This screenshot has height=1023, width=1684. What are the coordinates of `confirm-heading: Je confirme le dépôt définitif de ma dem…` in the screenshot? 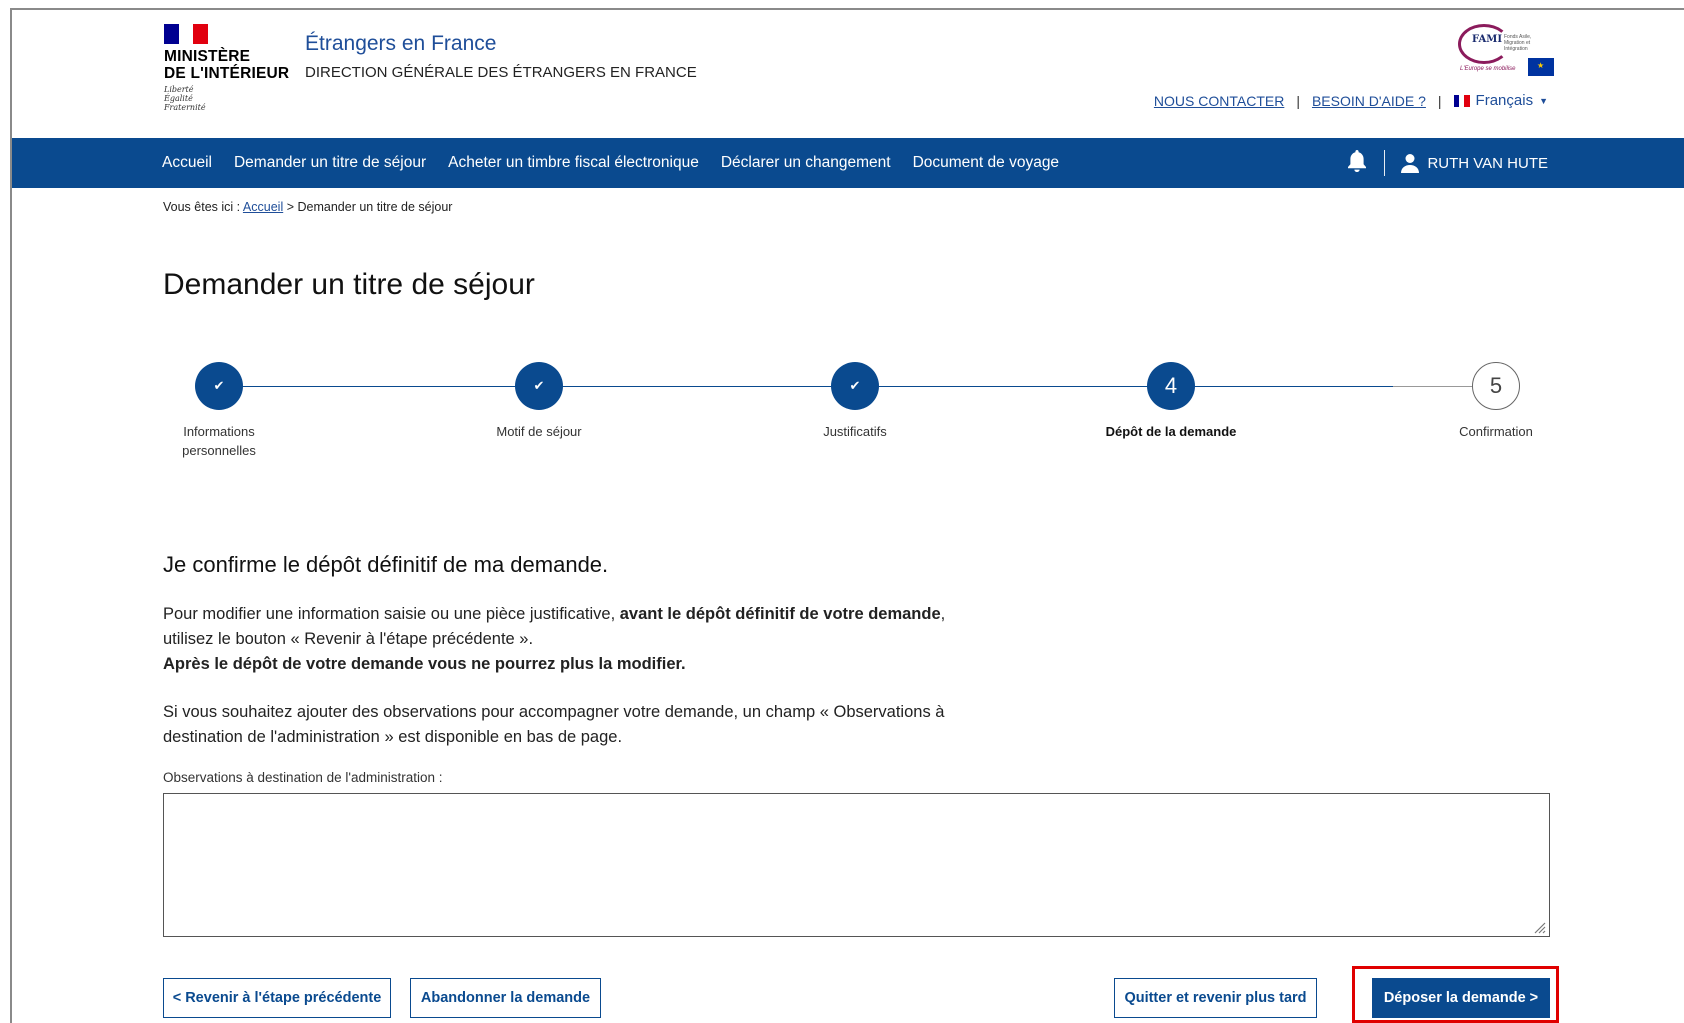 It's located at (386, 564).